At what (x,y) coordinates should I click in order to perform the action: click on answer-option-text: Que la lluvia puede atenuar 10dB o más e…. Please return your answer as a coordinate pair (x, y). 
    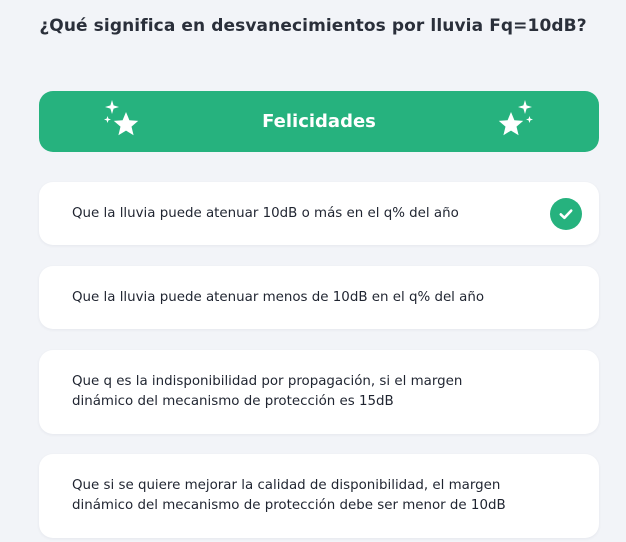
    Looking at the image, I should click on (265, 213).